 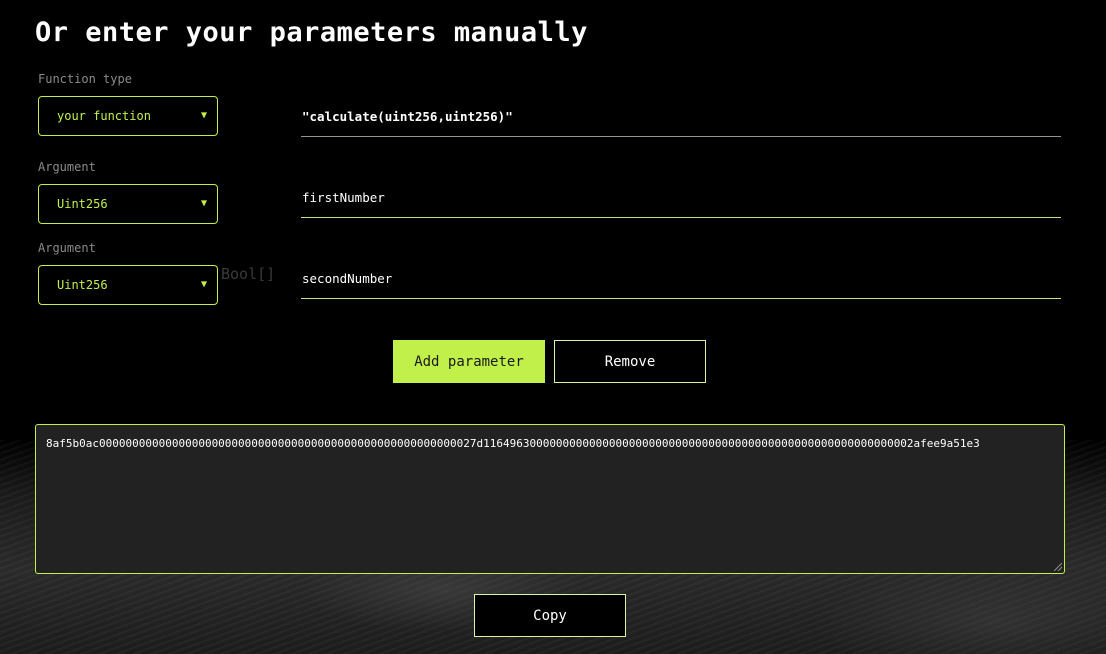 I want to click on function-type-select: your function ▼, so click(x=128, y=116).